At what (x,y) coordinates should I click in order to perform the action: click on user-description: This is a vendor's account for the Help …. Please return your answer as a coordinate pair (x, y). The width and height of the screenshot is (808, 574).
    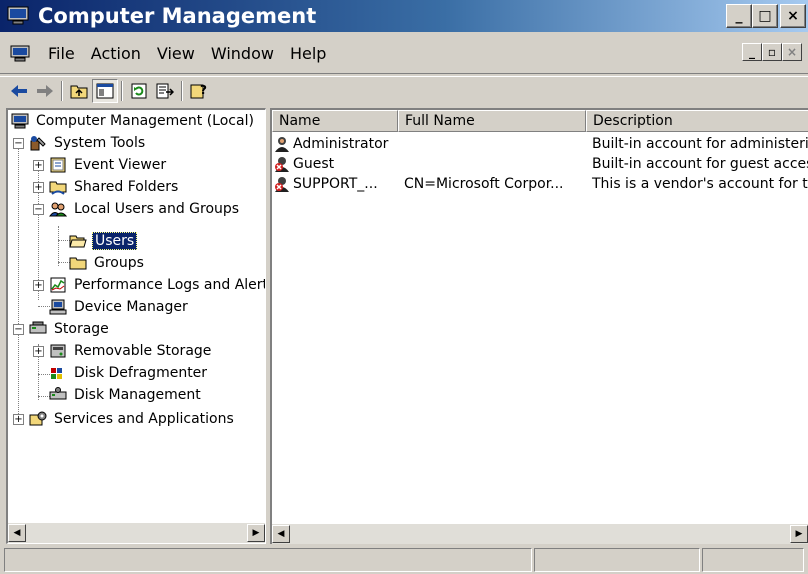
    Looking at the image, I should click on (700, 184).